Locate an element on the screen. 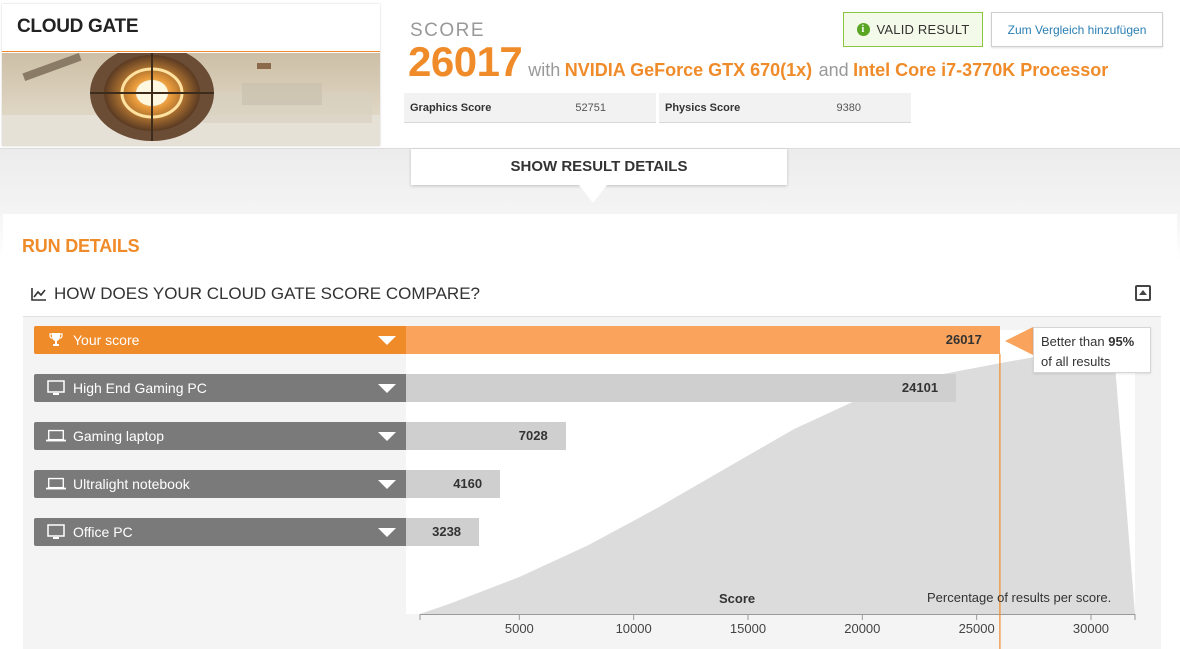 This screenshot has width=1180, height=649. reference-system-selector: Gaming laptop is located at coordinates (220, 436).